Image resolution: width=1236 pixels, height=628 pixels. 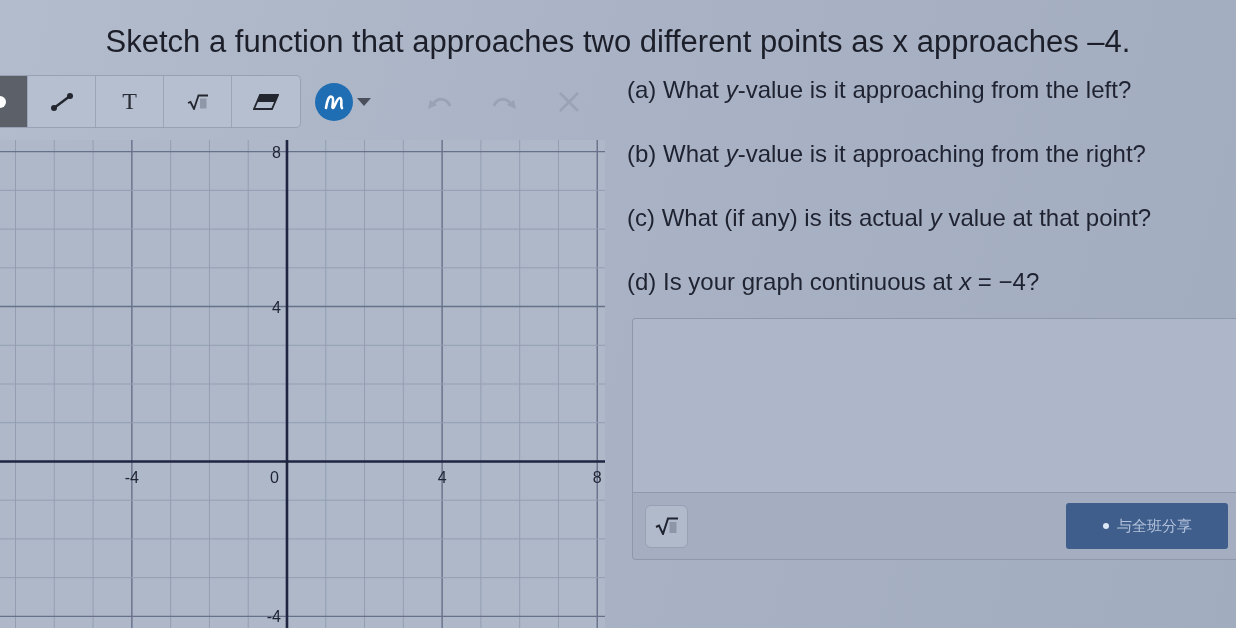 I want to click on eraser-icon, so click(x=266, y=101).